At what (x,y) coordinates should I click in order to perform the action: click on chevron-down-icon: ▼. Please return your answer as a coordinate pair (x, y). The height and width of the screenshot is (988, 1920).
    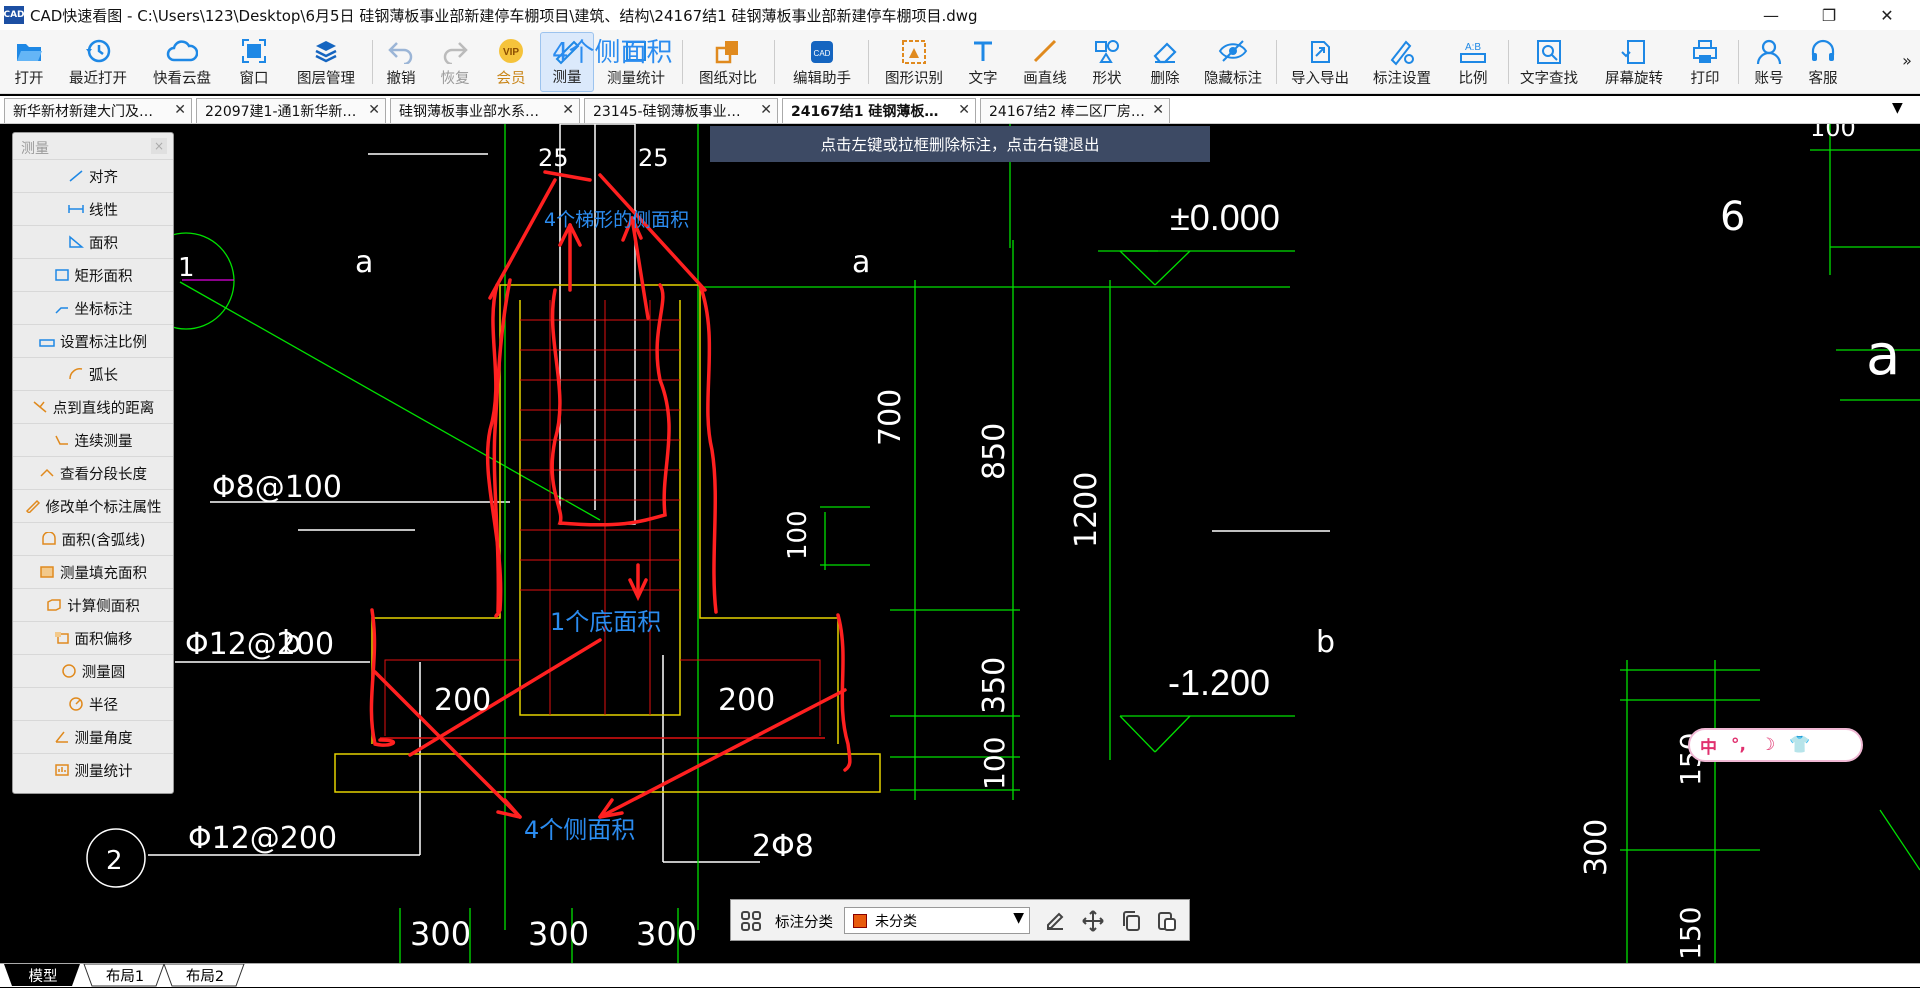
    Looking at the image, I should click on (1018, 918).